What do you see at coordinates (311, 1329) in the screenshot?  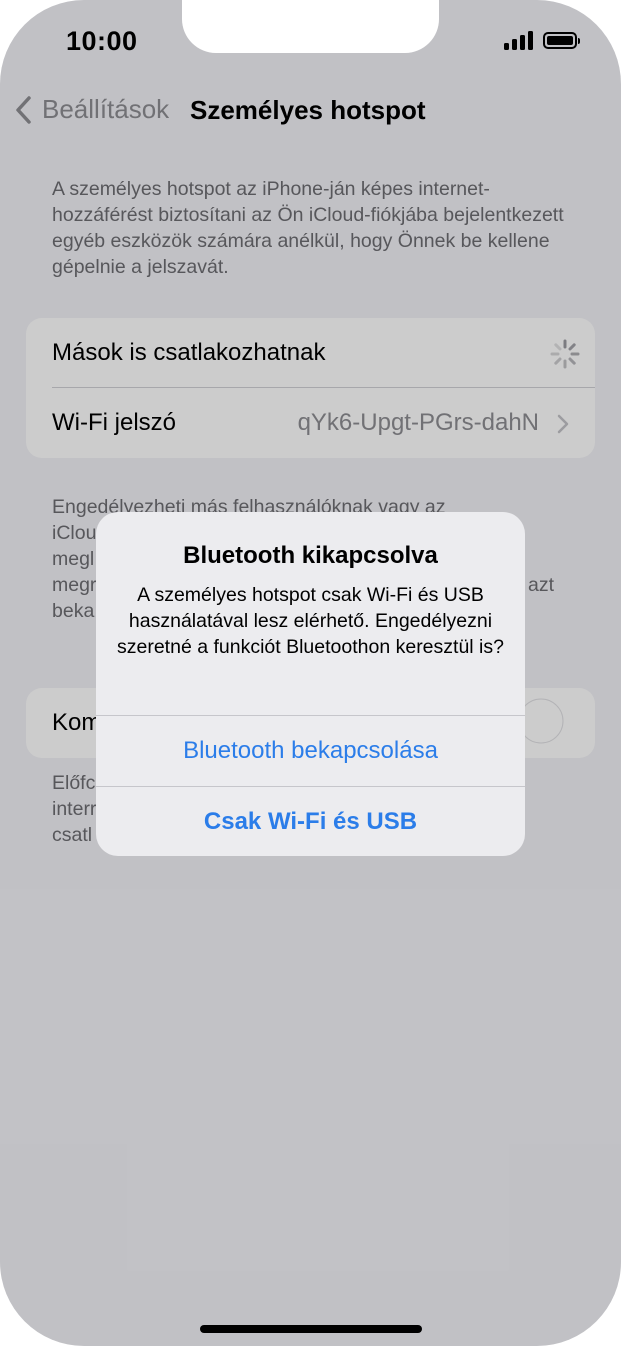 I see `home-indicator` at bounding box center [311, 1329].